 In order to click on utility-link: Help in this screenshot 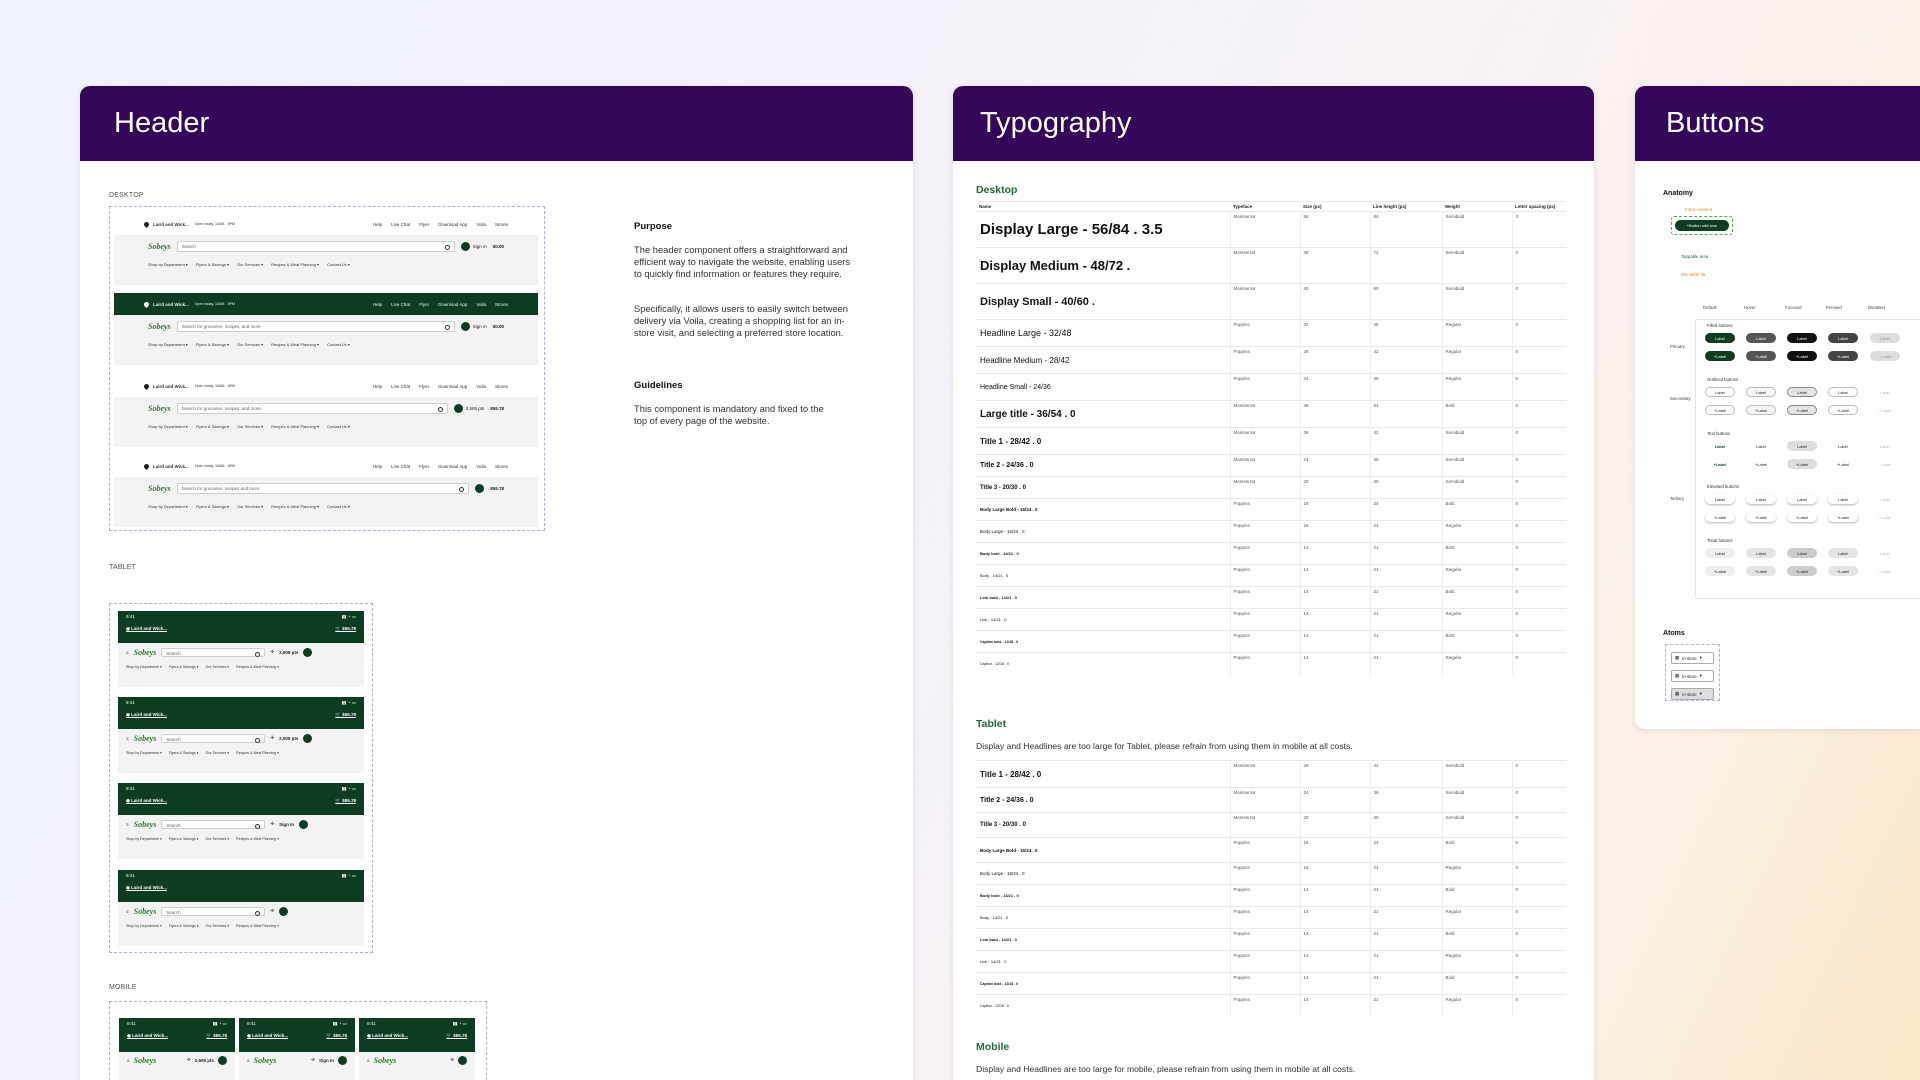, I will do `click(377, 466)`.